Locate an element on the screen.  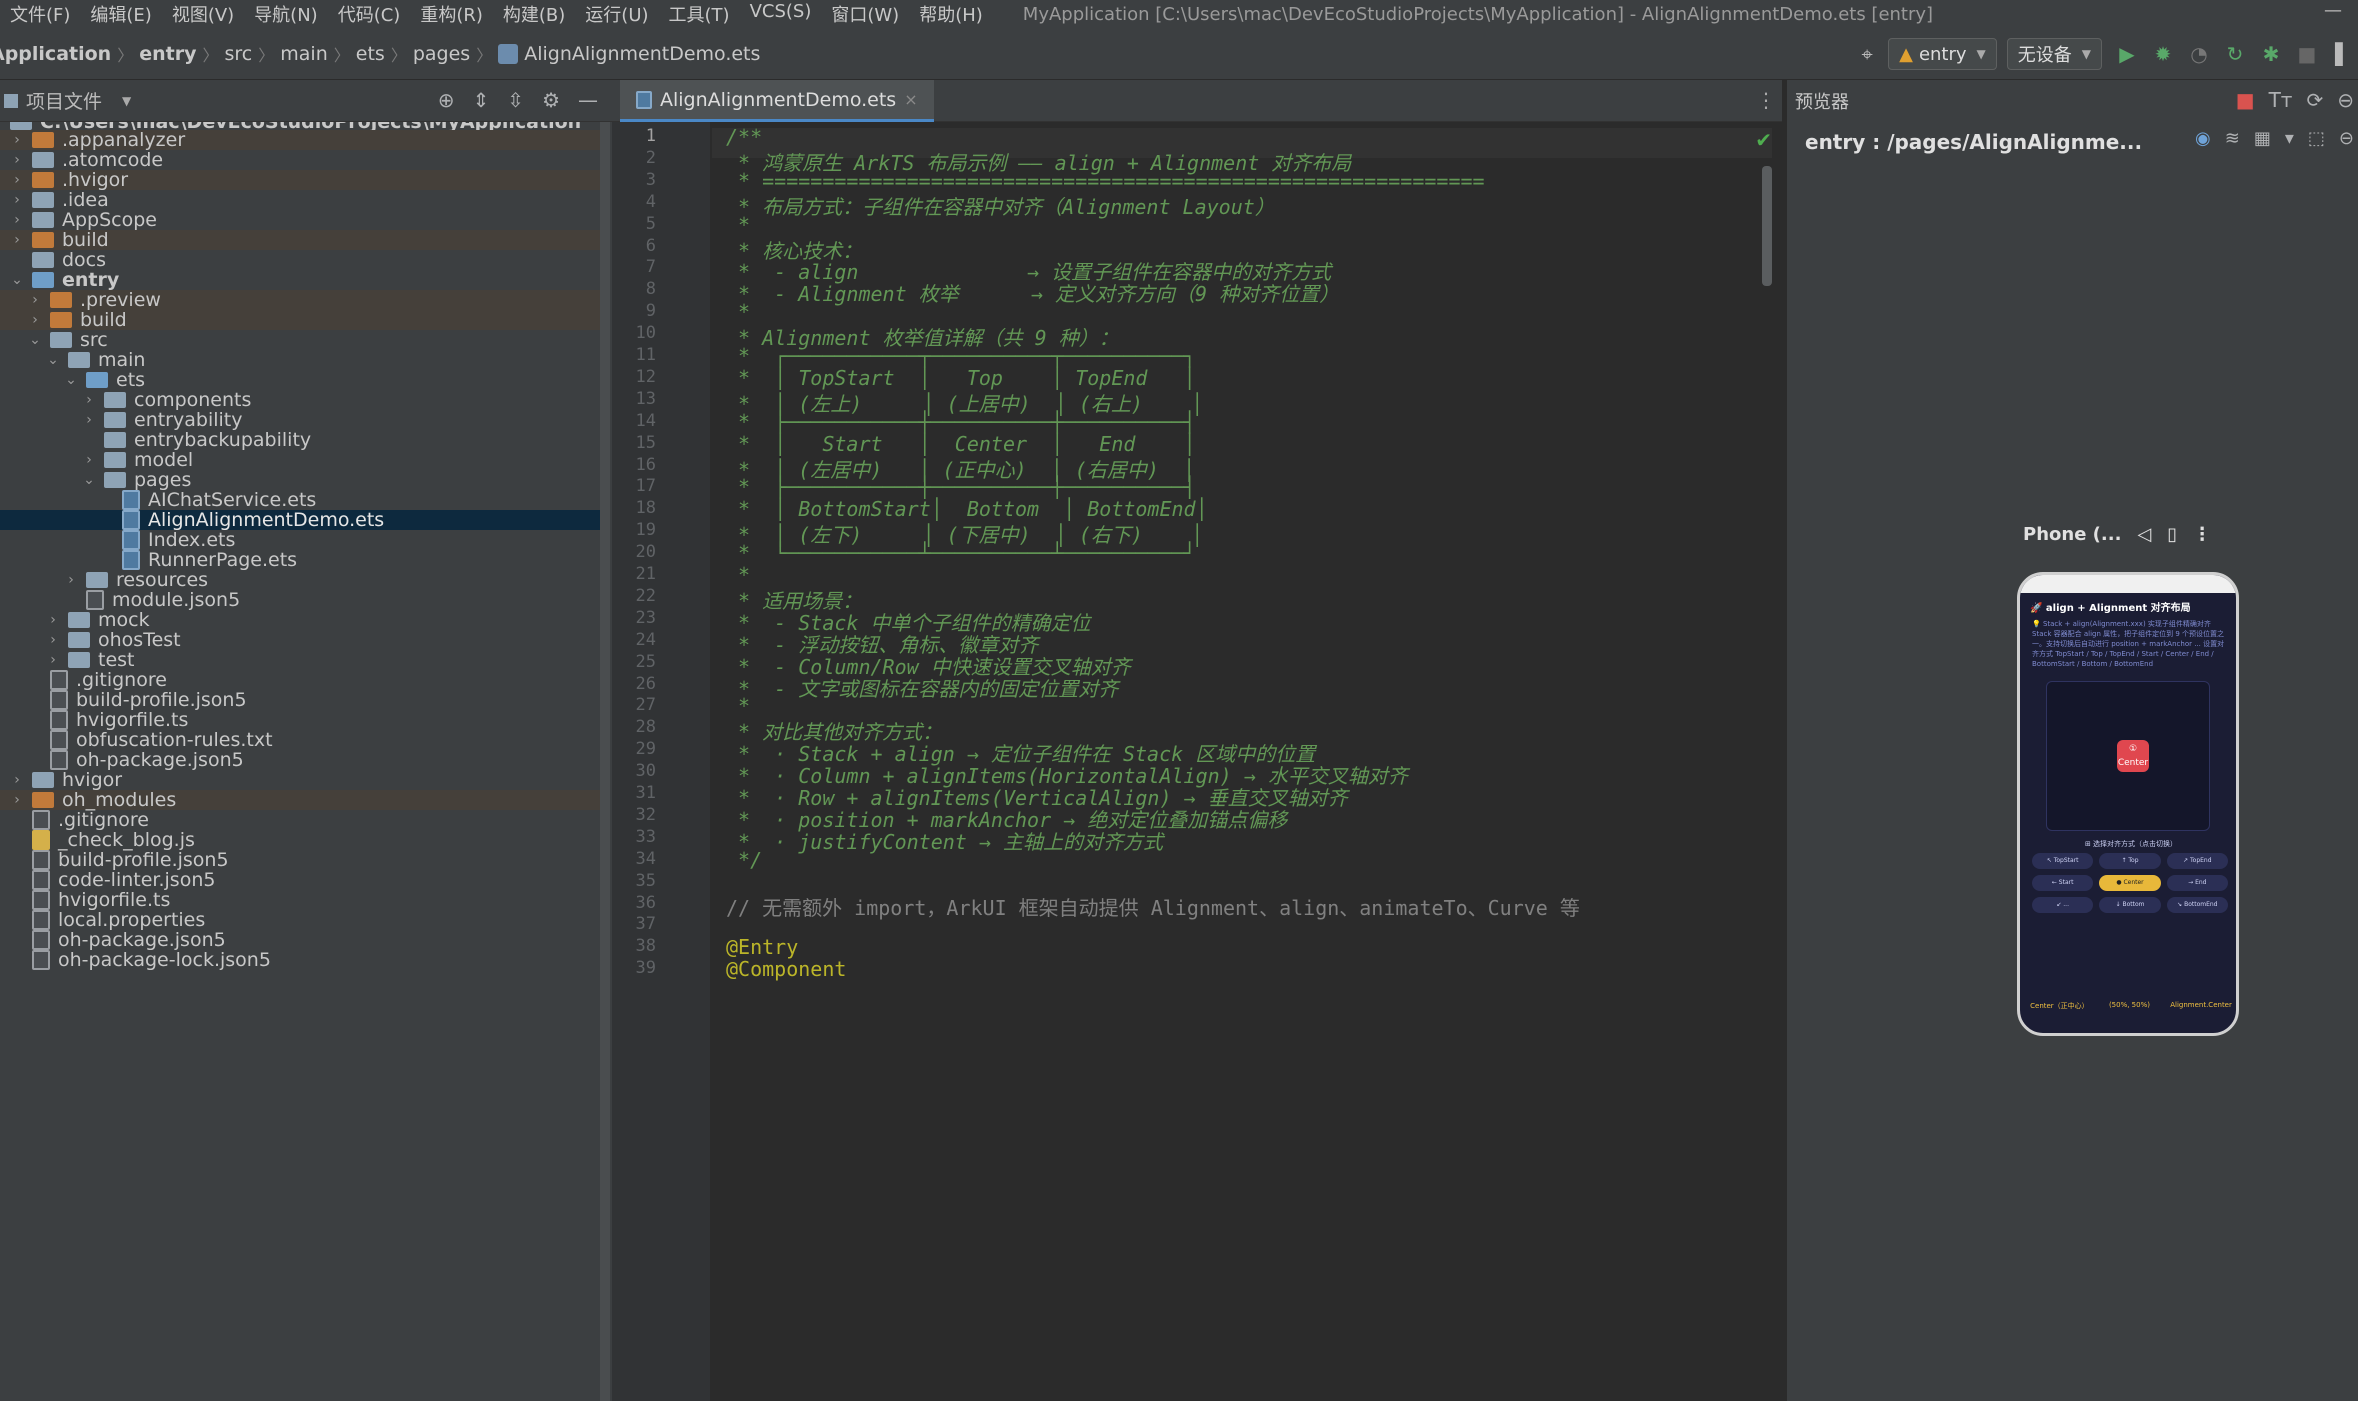
align-option-button: ↘ BottomEnd is located at coordinates (2197, 905).